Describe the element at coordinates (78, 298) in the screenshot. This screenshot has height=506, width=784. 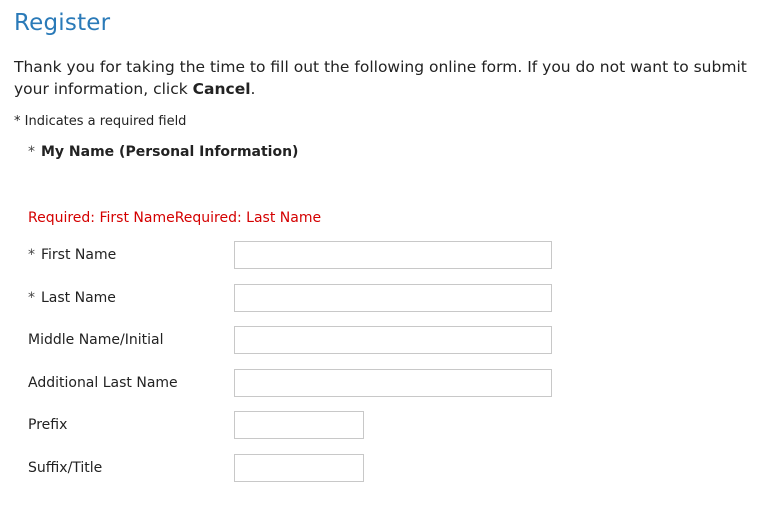
I see `last-name-label-text: Last Name` at that location.